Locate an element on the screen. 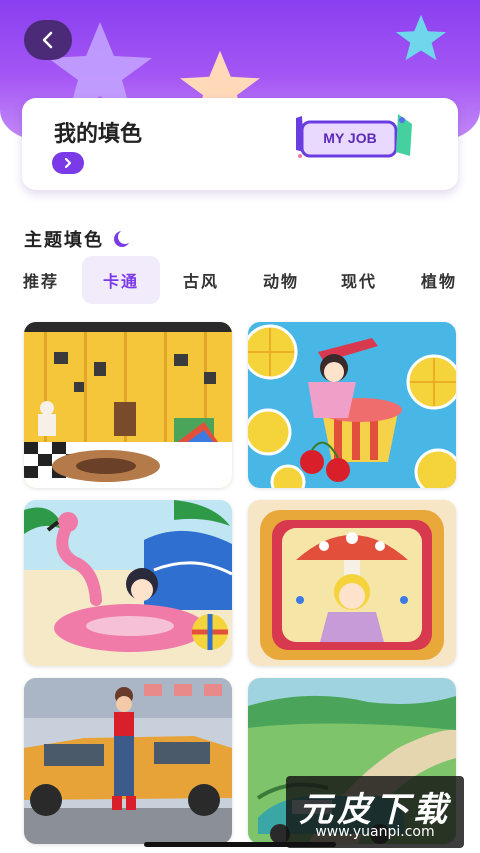  flamingo-illustration is located at coordinates (128, 583).